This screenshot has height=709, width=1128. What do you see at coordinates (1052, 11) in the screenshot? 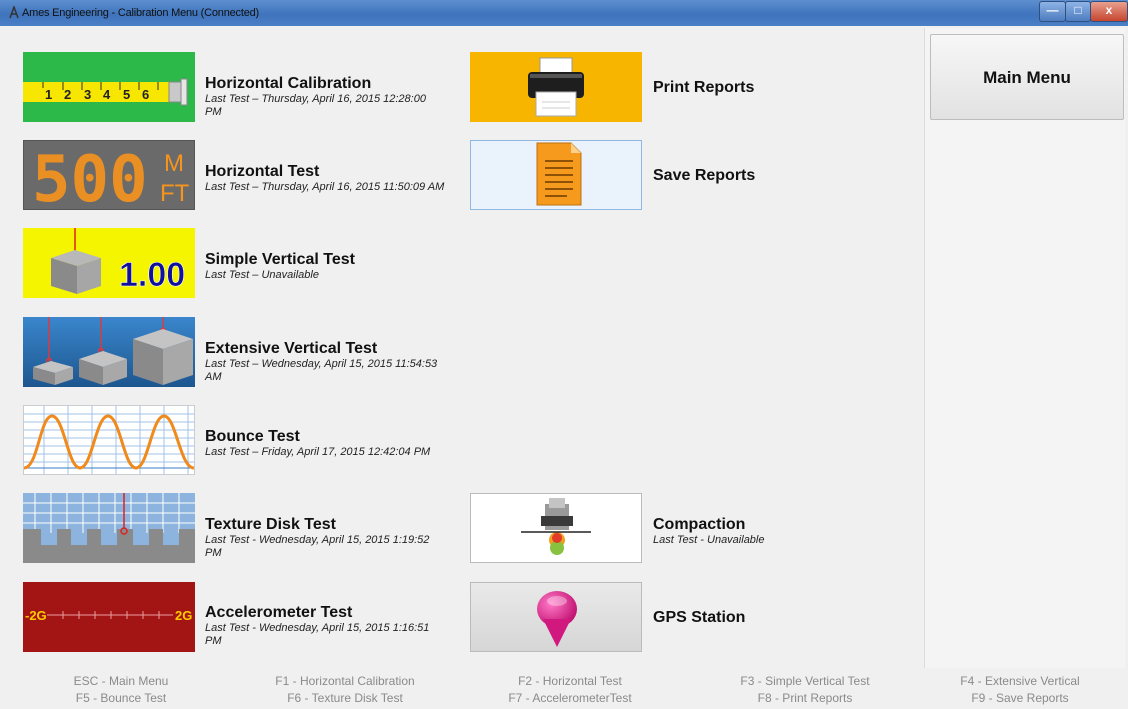
I see `minimize-button: —` at bounding box center [1052, 11].